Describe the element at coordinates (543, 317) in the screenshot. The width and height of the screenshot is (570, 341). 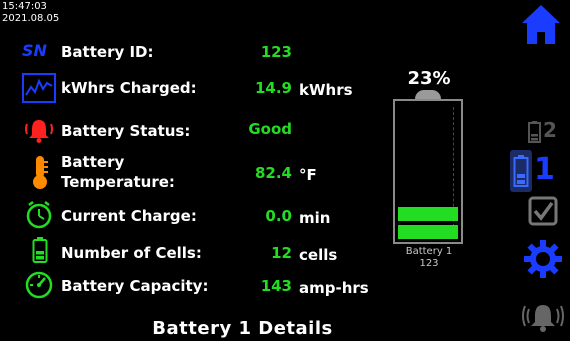
I see `alarm-mute-button` at that location.